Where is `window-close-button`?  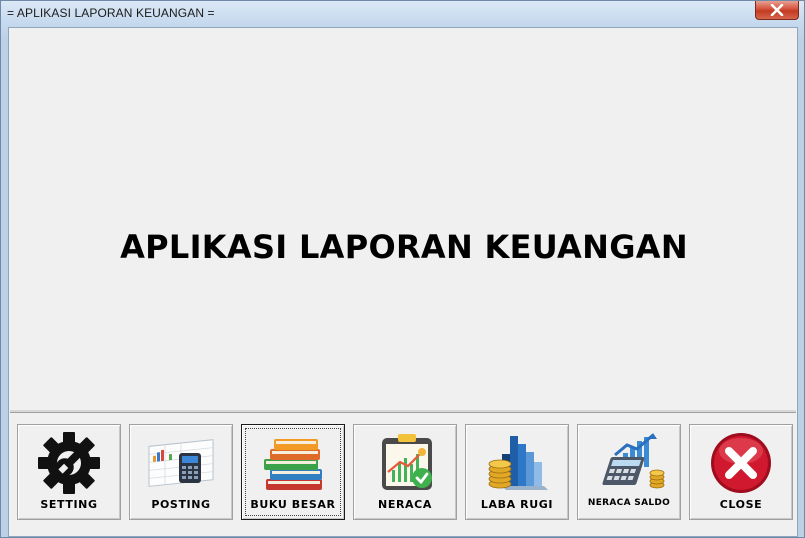
window-close-button is located at coordinates (777, 10).